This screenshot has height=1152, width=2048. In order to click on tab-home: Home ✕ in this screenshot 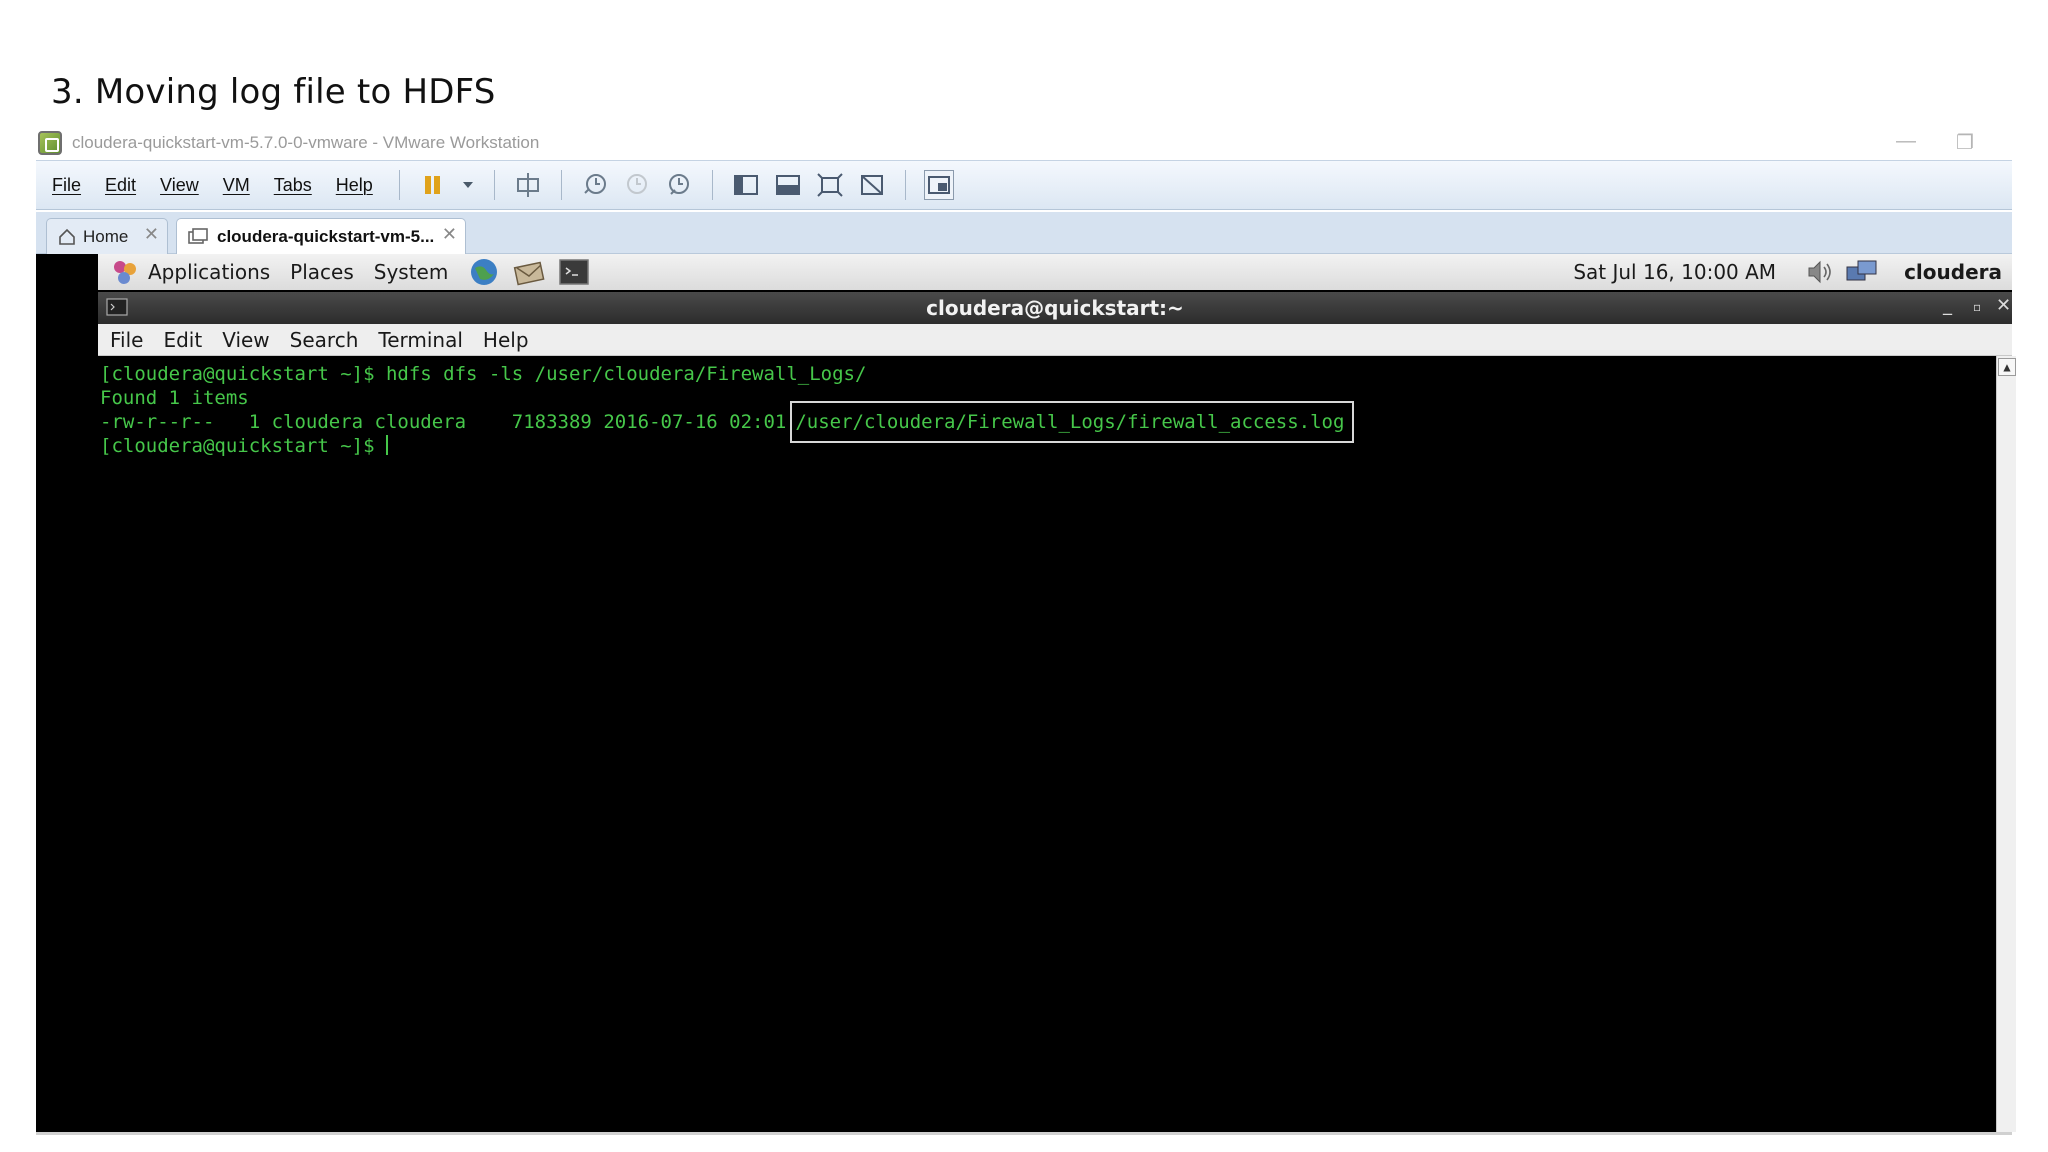, I will do `click(107, 236)`.